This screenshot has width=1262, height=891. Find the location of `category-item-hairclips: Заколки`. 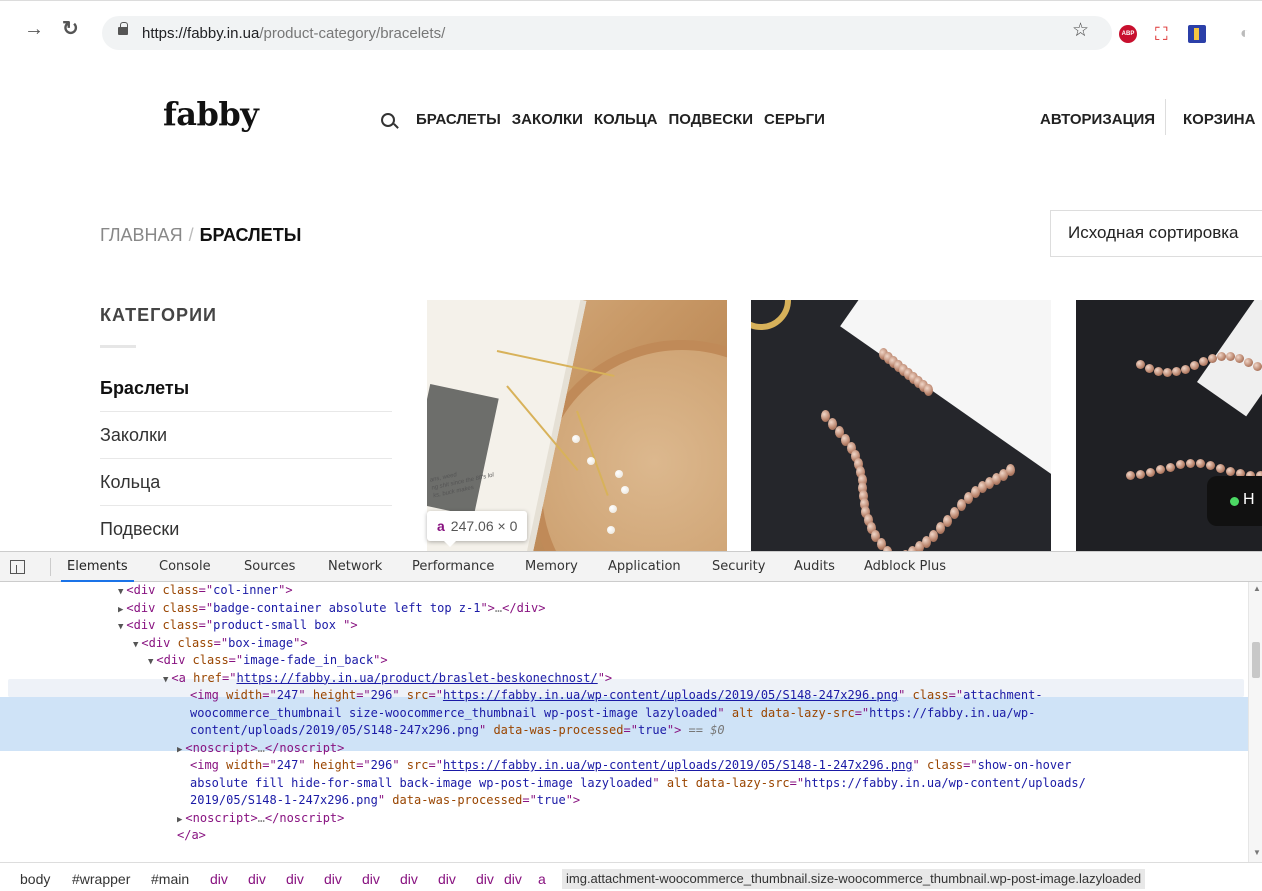

category-item-hairclips: Заколки is located at coordinates (246, 435).